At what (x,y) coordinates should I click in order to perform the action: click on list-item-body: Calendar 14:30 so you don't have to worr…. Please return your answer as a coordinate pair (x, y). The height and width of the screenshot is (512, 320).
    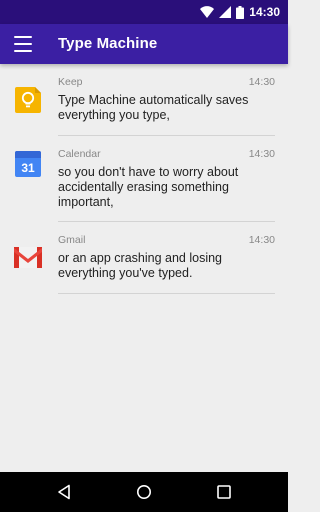
    Looking at the image, I should click on (166, 179).